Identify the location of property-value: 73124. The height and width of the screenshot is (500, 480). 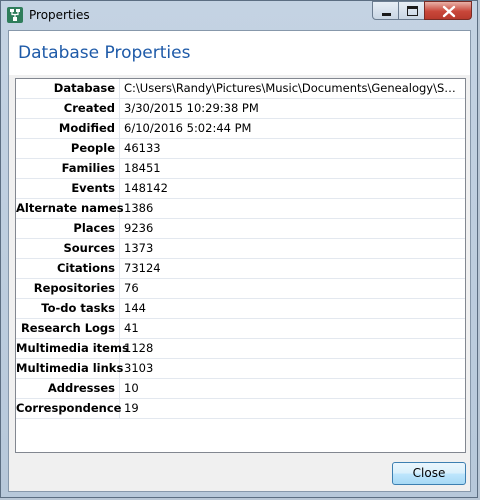
(142, 268).